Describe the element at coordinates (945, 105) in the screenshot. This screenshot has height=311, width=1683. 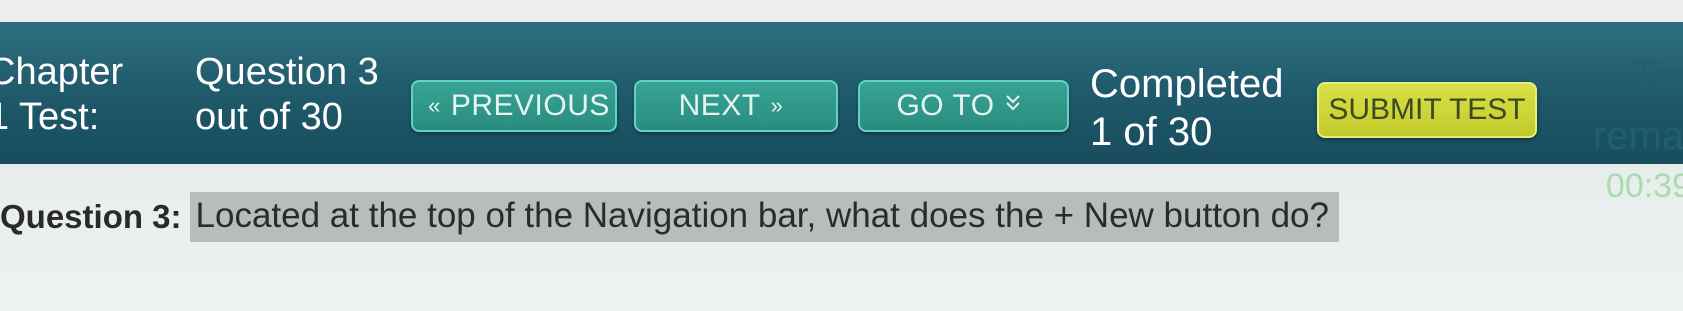
I see `go-to-button-label: GO TO` at that location.